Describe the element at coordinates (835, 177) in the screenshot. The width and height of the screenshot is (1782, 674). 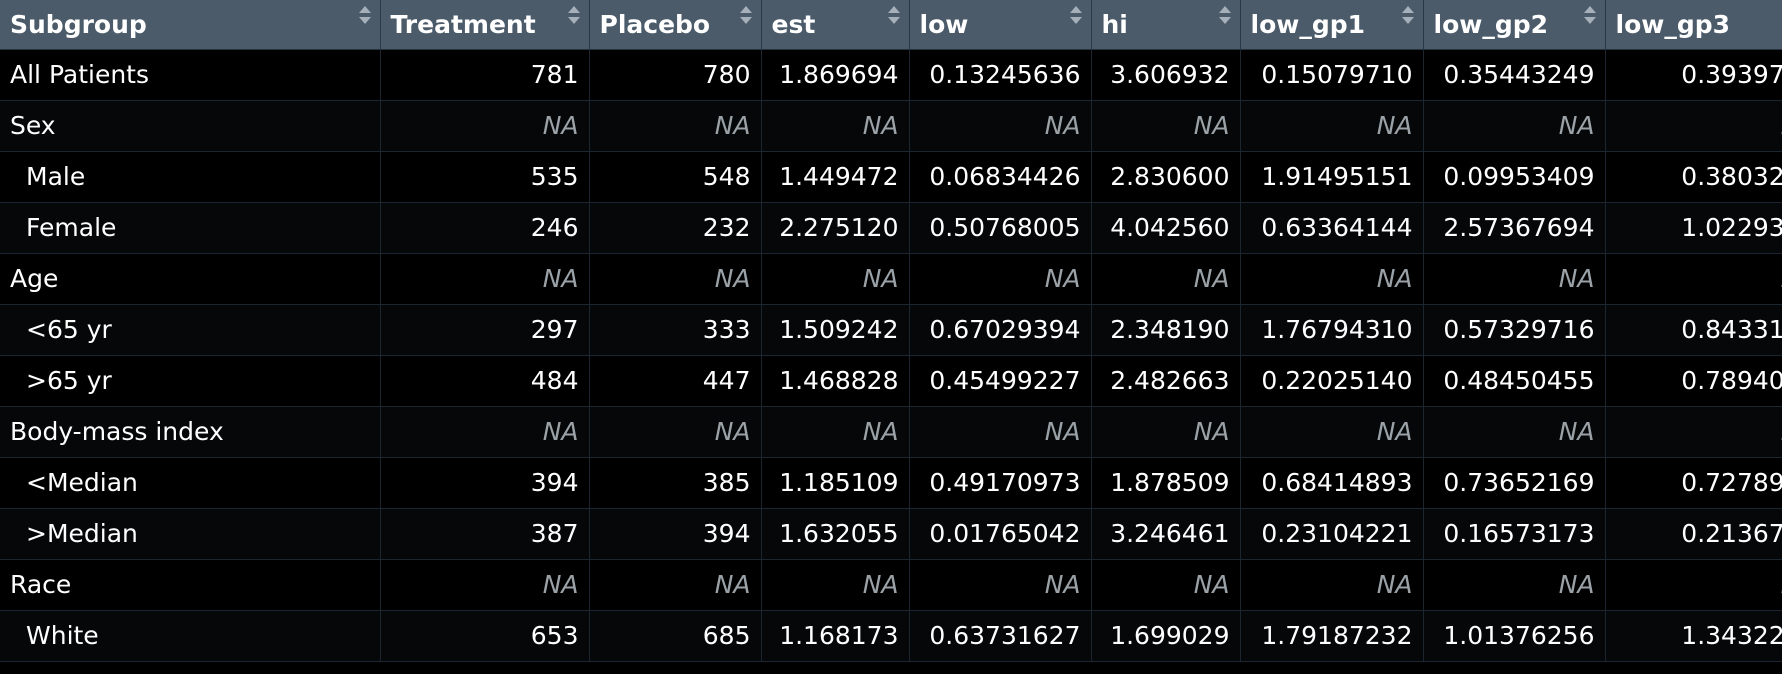
I see `table-cell: 1.449472` at that location.